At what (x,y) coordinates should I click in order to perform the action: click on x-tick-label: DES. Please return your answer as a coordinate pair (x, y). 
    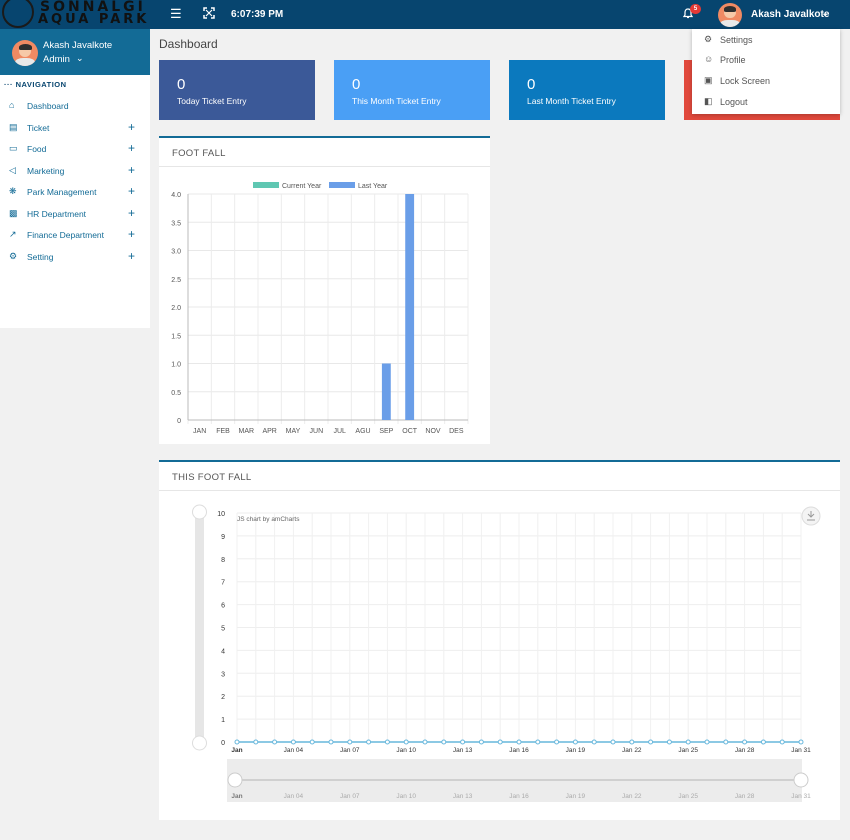
    Looking at the image, I should click on (456, 431).